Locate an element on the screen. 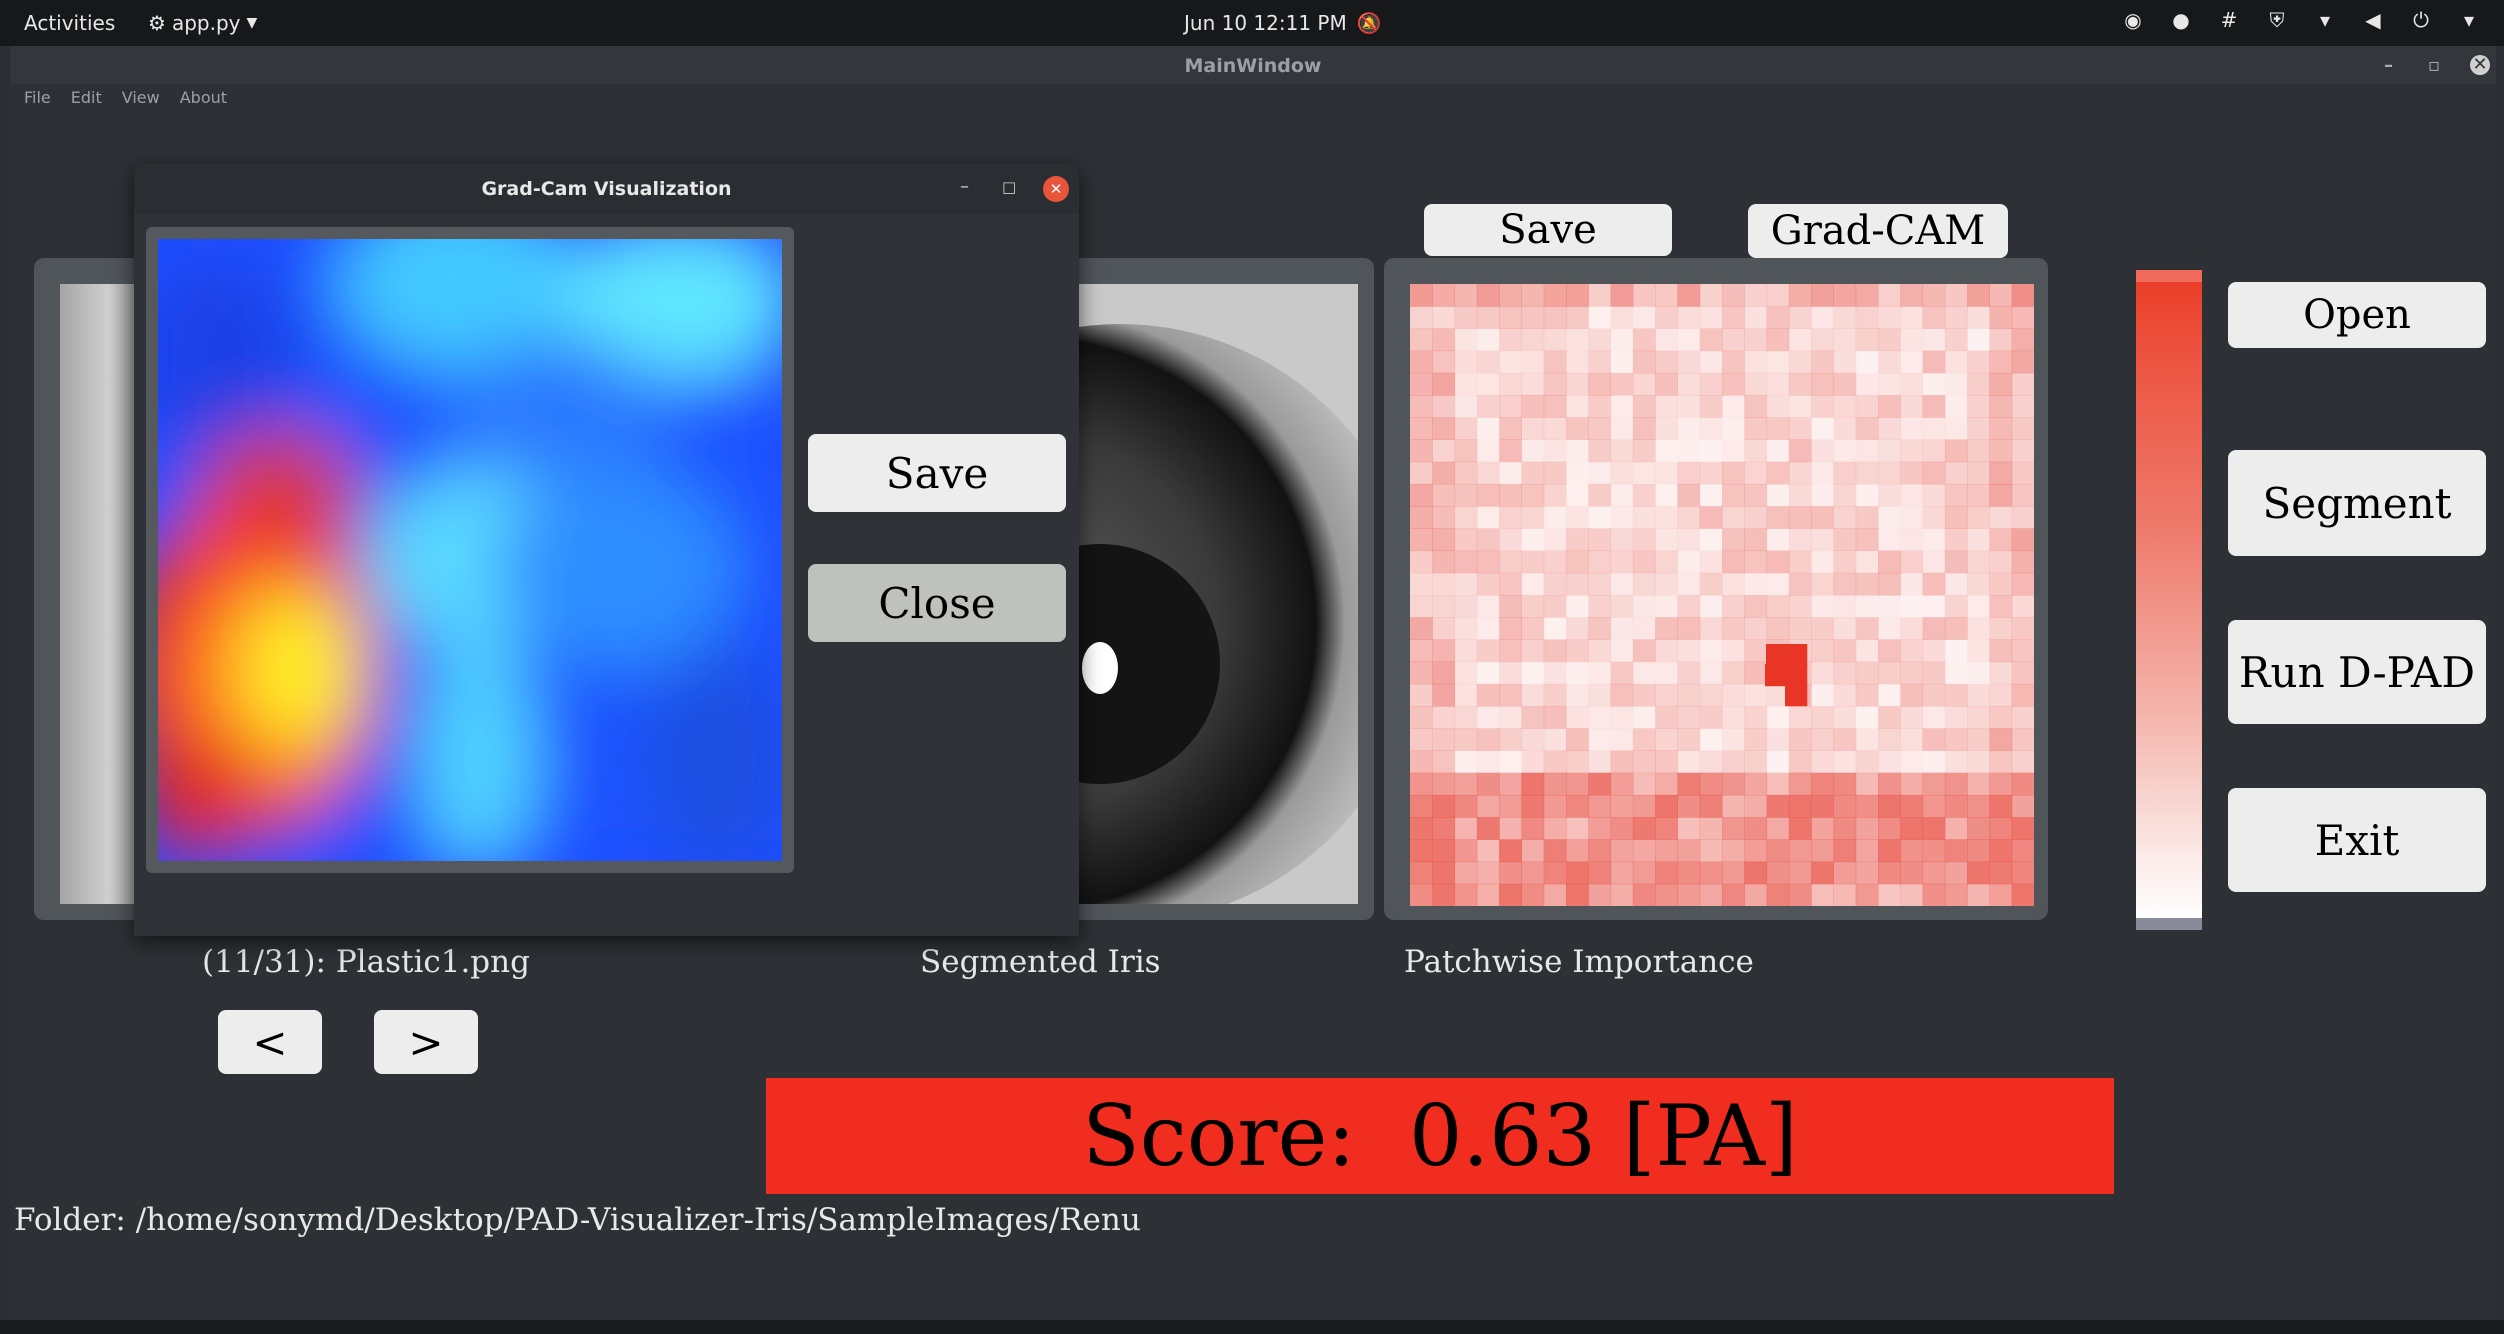 The height and width of the screenshot is (1334, 2504). wifi-icon: ▾ is located at coordinates (2325, 20).